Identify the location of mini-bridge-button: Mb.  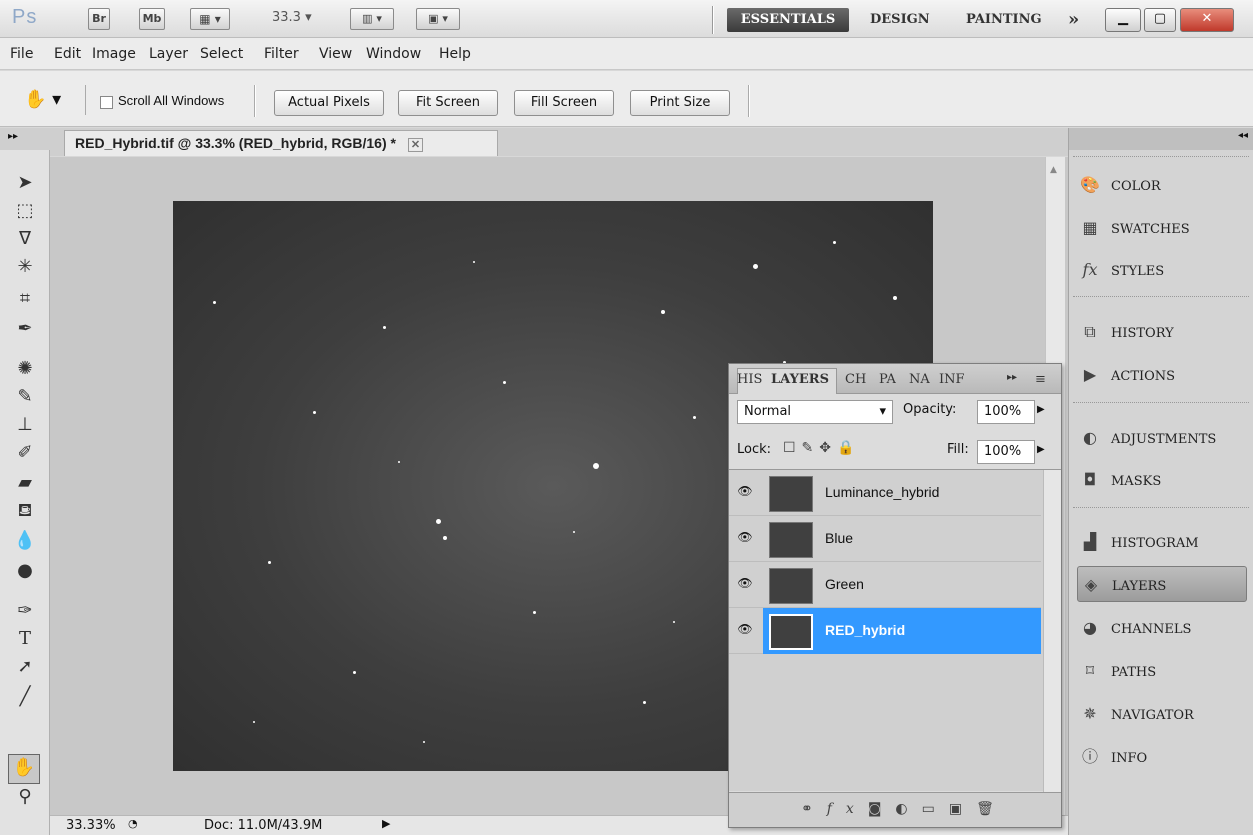
(152, 19).